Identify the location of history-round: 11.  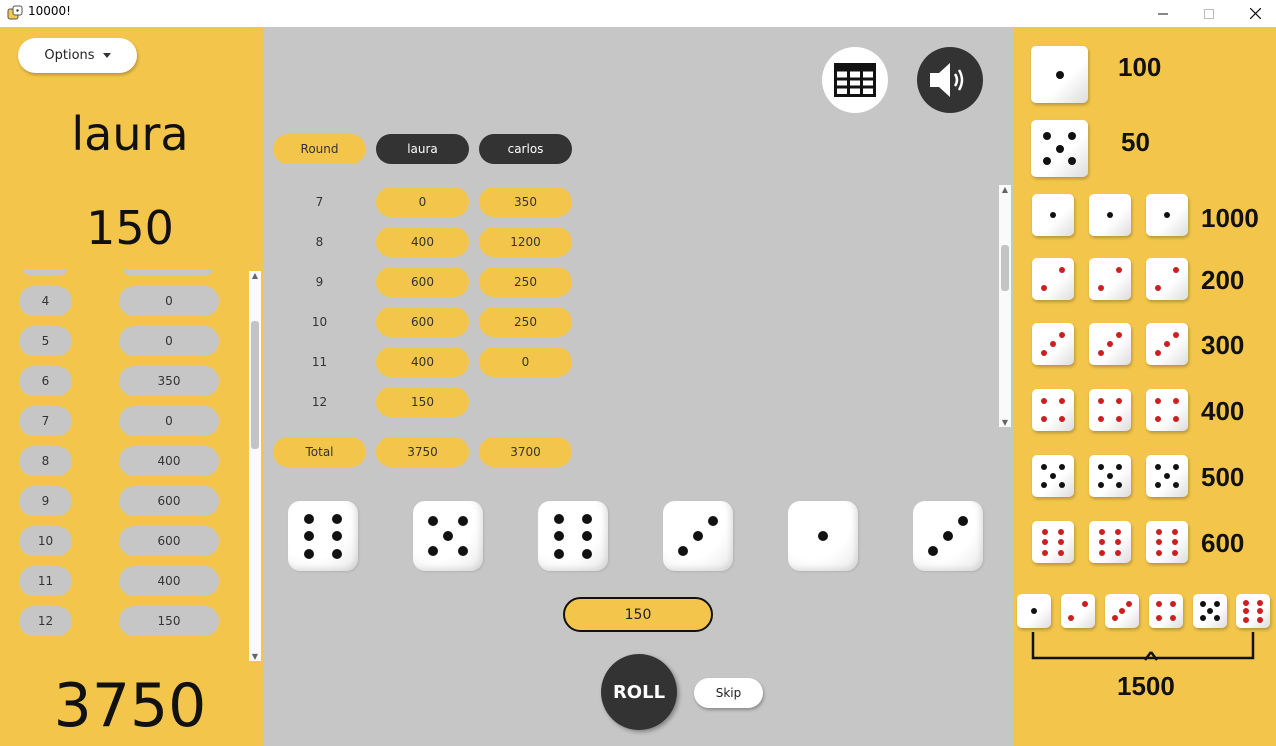
(45, 581).